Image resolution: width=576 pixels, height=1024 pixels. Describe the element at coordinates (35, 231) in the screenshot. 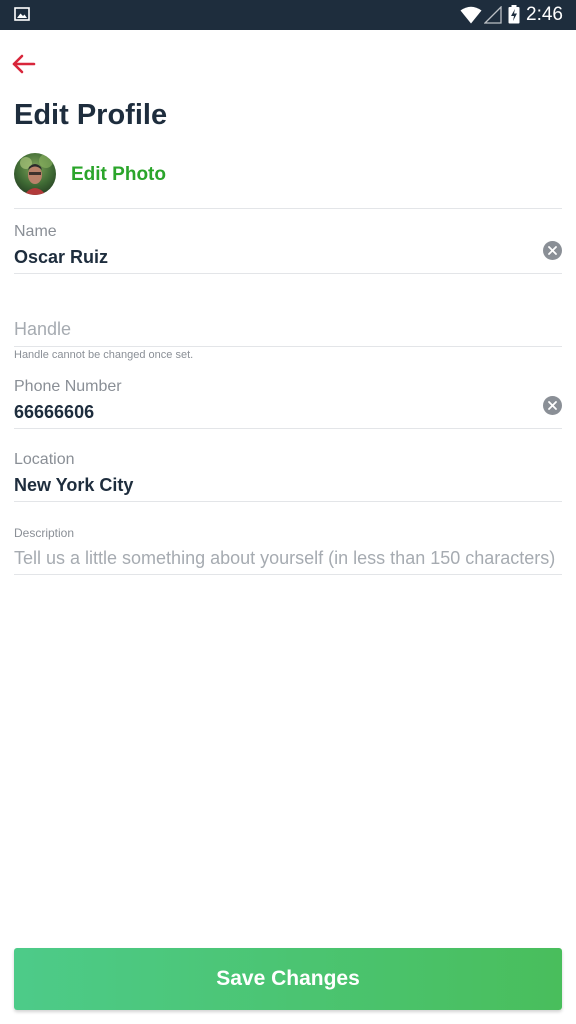

I see `name-label: Name` at that location.